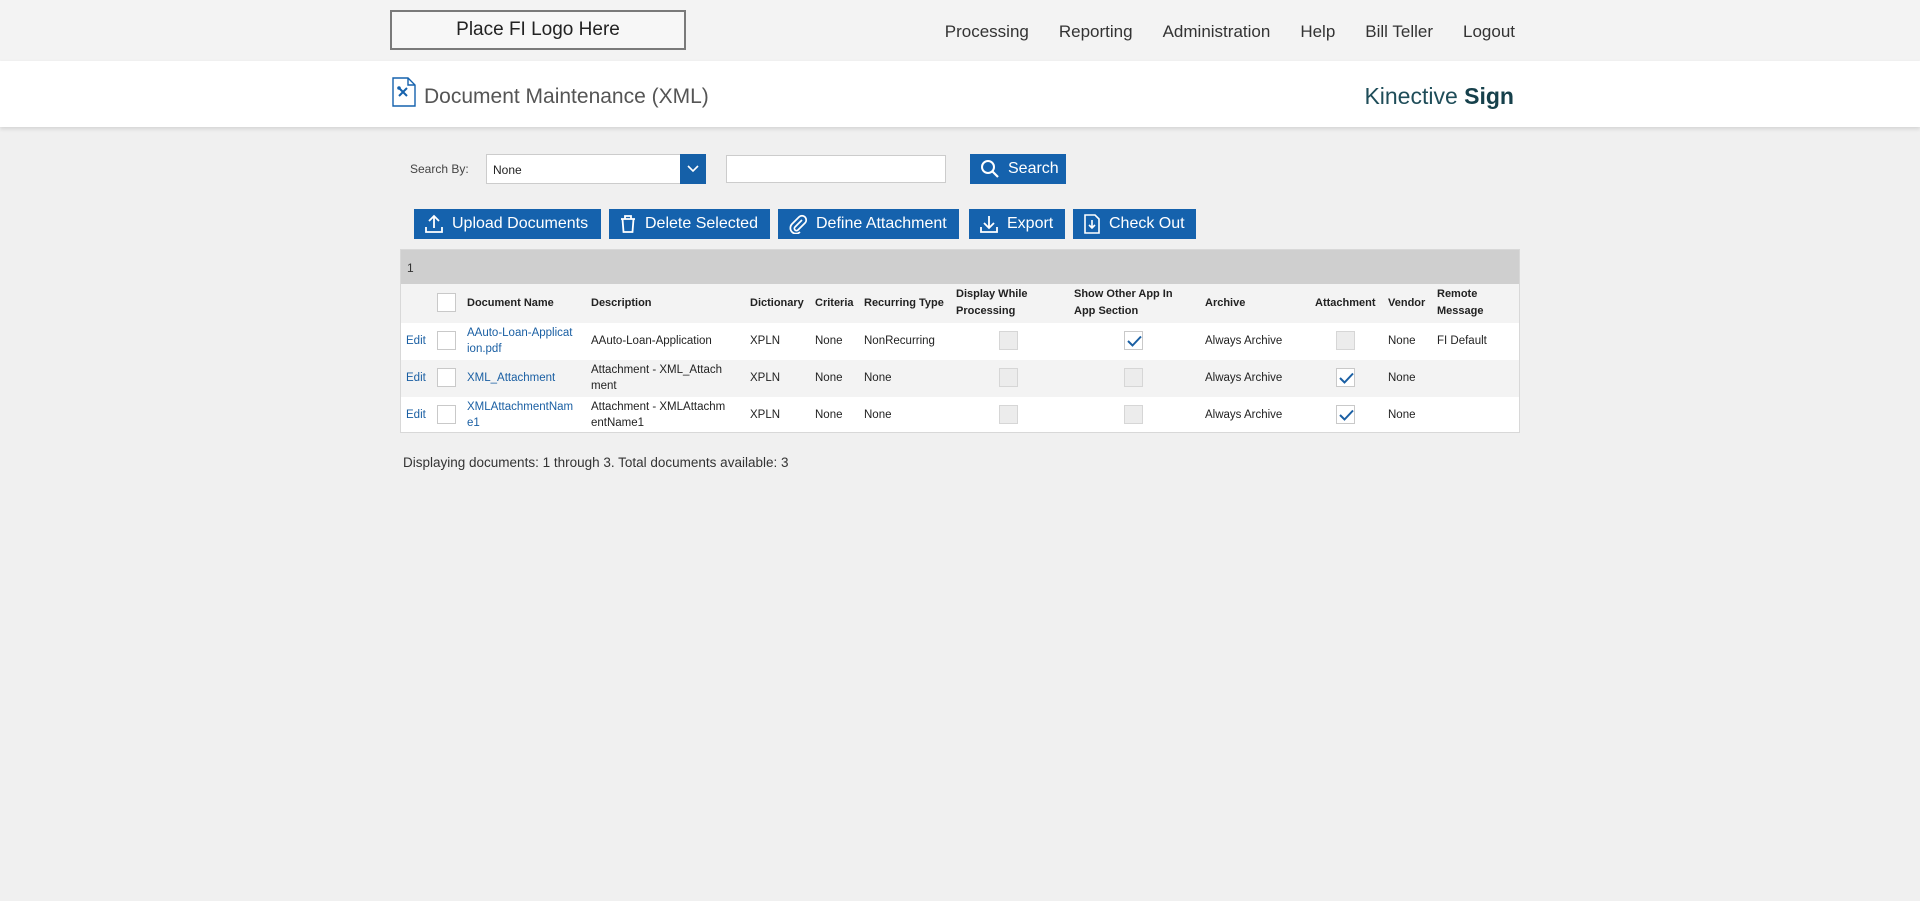 The image size is (1920, 901). I want to click on check-out-button: Check Out, so click(1134, 224).